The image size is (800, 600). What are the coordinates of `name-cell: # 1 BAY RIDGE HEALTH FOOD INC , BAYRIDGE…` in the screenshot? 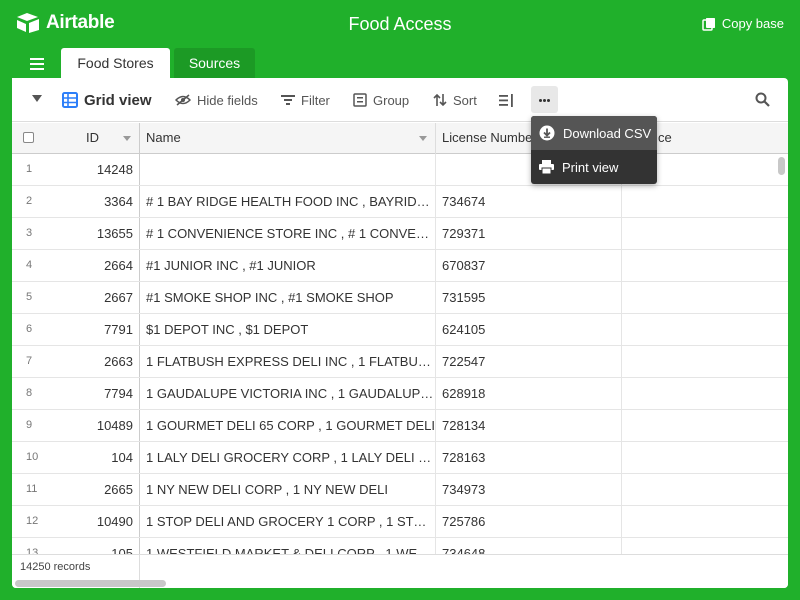 It's located at (288, 201).